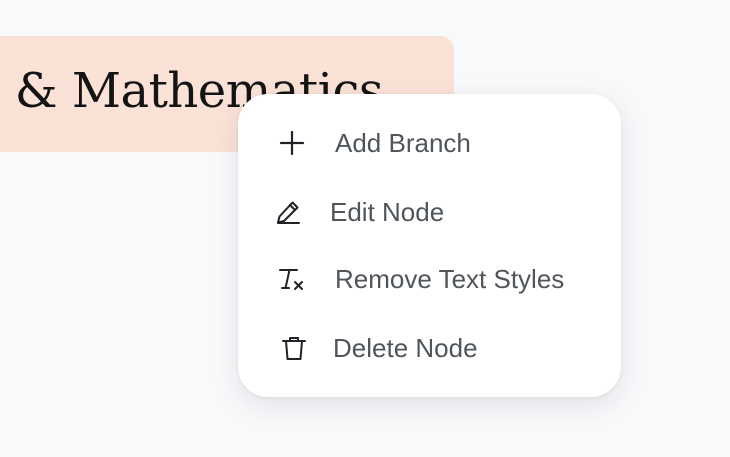 Image resolution: width=730 pixels, height=457 pixels. I want to click on plus-icon, so click(292, 143).